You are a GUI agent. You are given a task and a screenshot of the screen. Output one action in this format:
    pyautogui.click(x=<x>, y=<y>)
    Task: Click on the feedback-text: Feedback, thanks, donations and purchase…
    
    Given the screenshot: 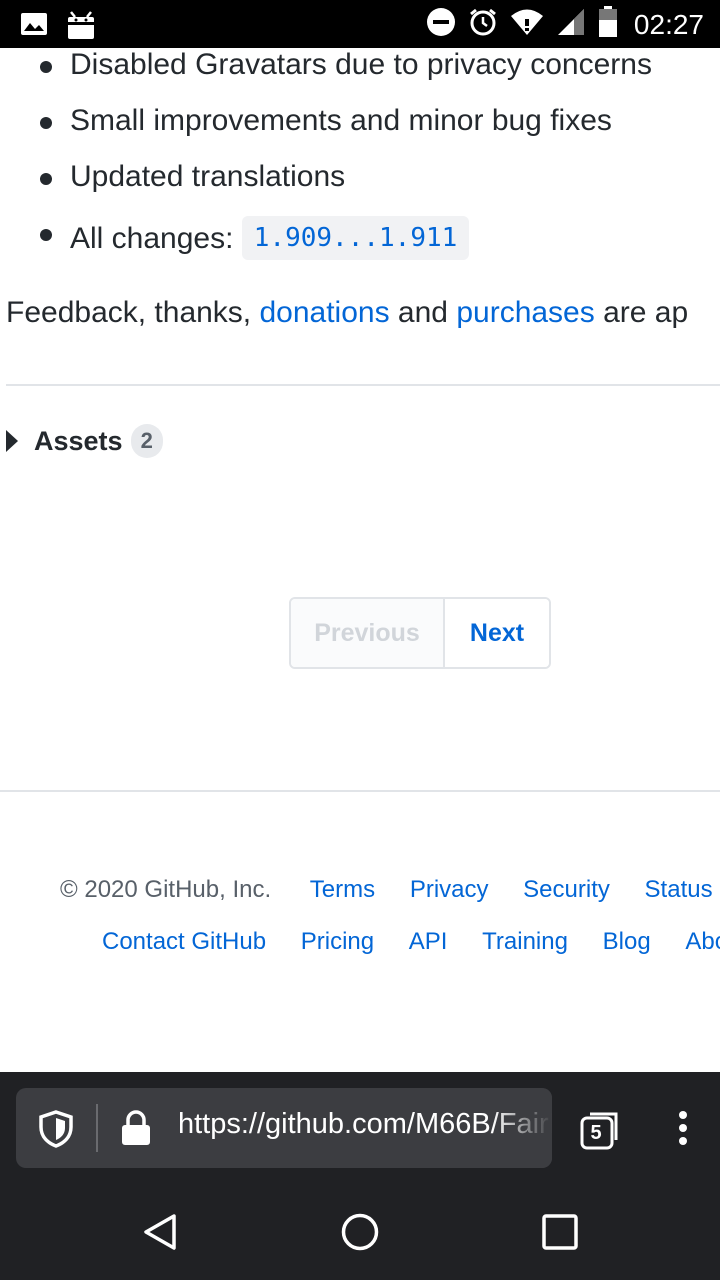 What is the action you would take?
    pyautogui.click(x=347, y=312)
    